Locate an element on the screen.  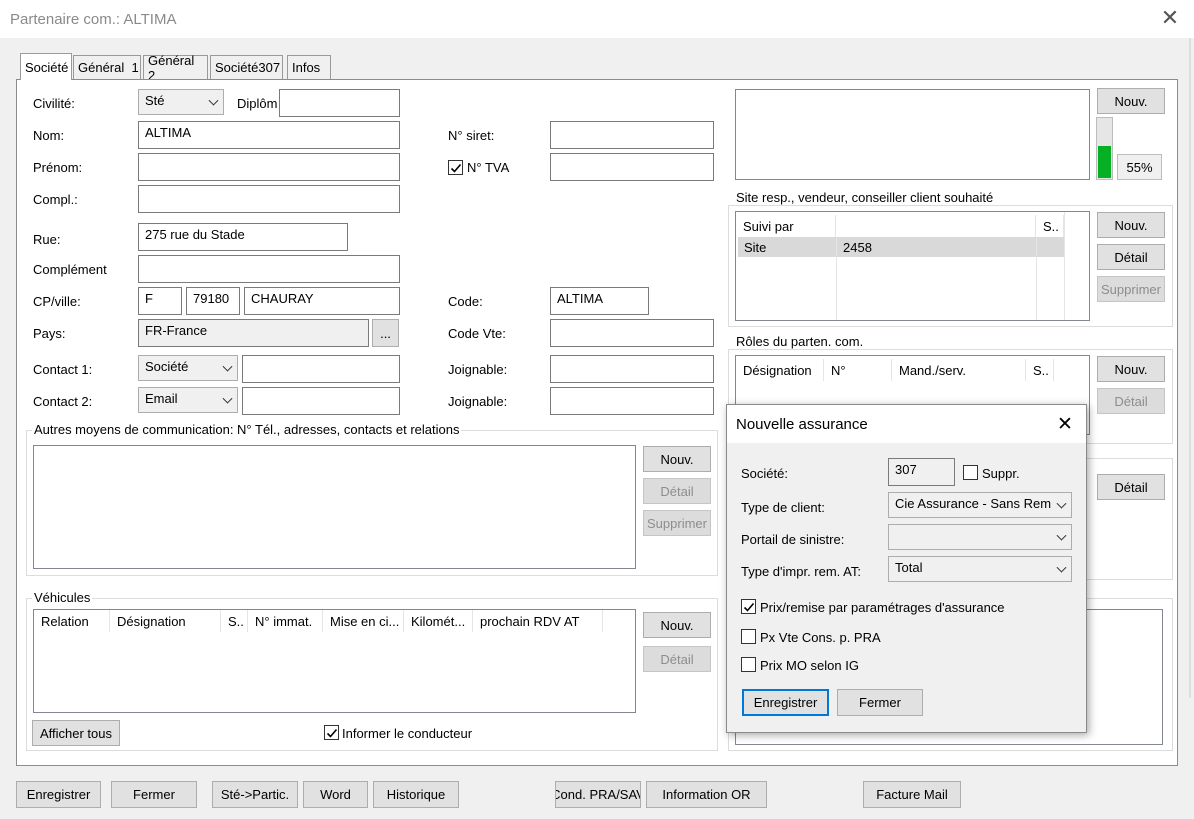
afficher-tous-button: Afficher tous is located at coordinates (76, 733).